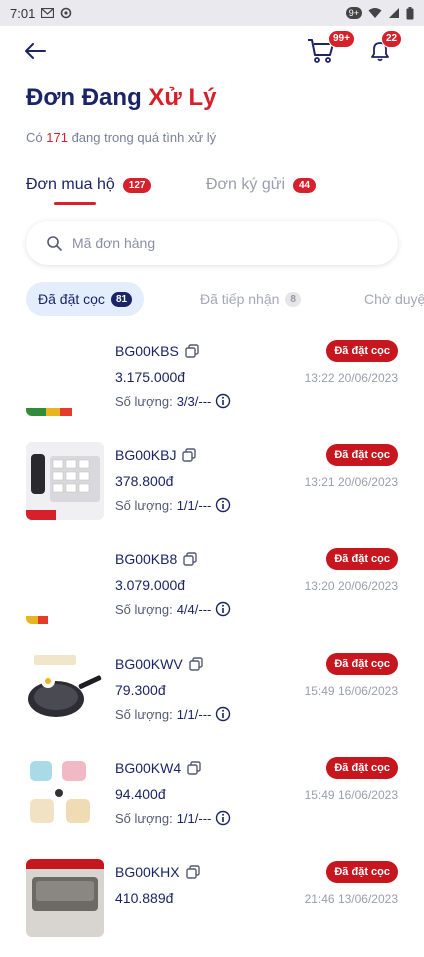 The width and height of the screenshot is (424, 957). I want to click on order-code: BG00KBJ, so click(156, 455).